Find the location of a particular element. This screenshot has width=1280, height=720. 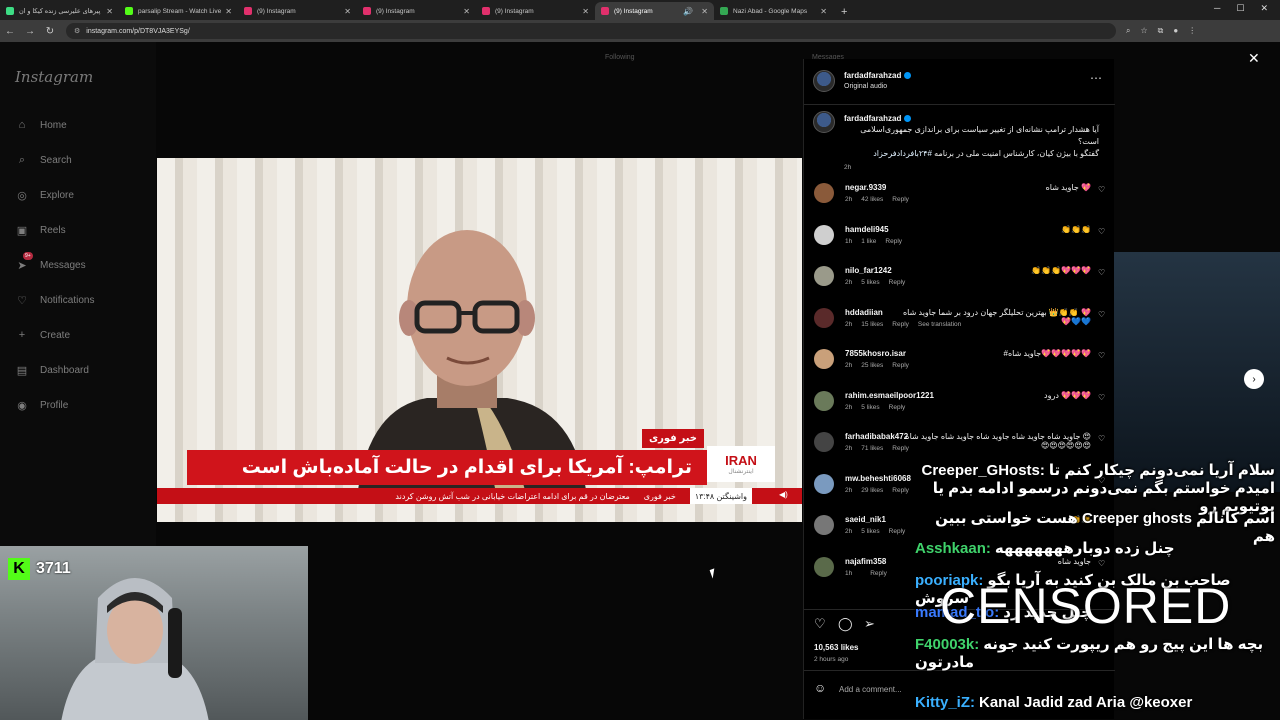

author-avatar is located at coordinates (824, 81).